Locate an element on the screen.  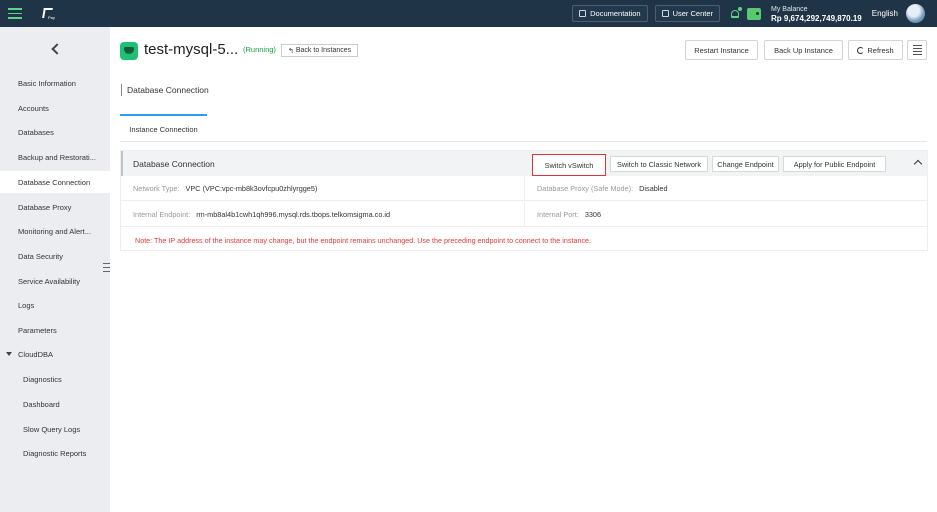
internal-port-key: Internal Port: is located at coordinates (558, 214).